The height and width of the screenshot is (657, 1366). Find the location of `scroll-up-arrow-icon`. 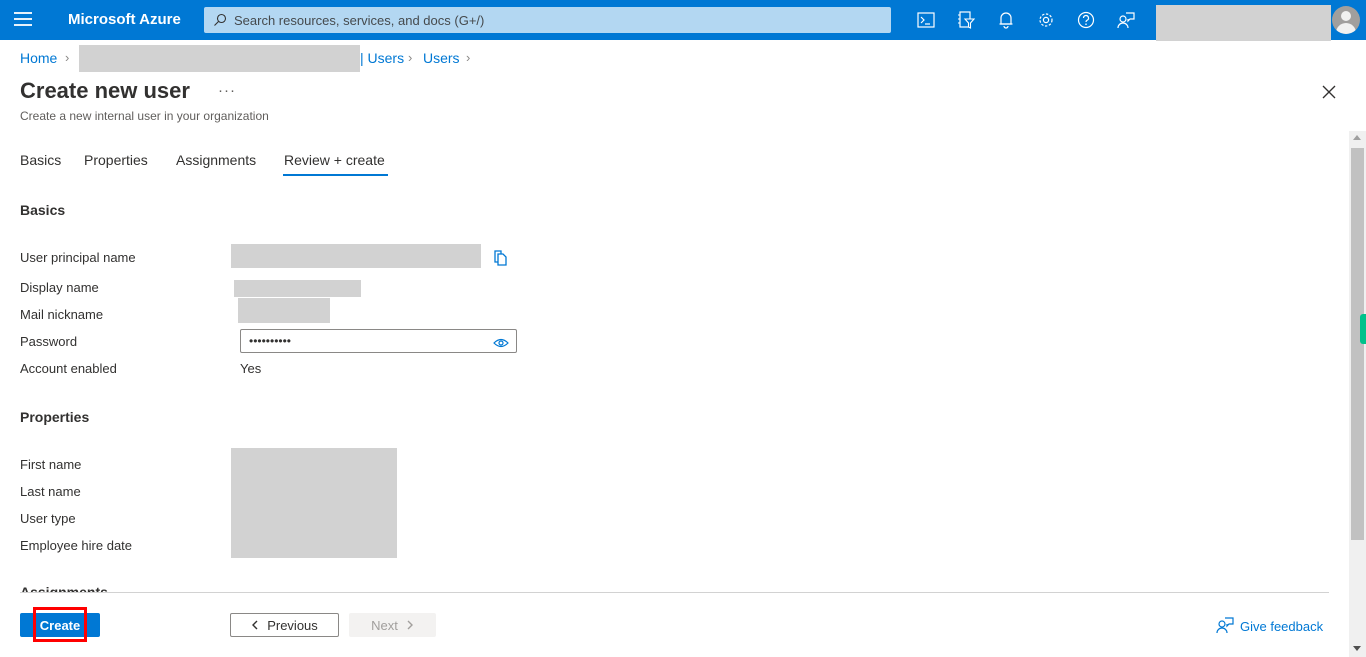

scroll-up-arrow-icon is located at coordinates (1357, 137).